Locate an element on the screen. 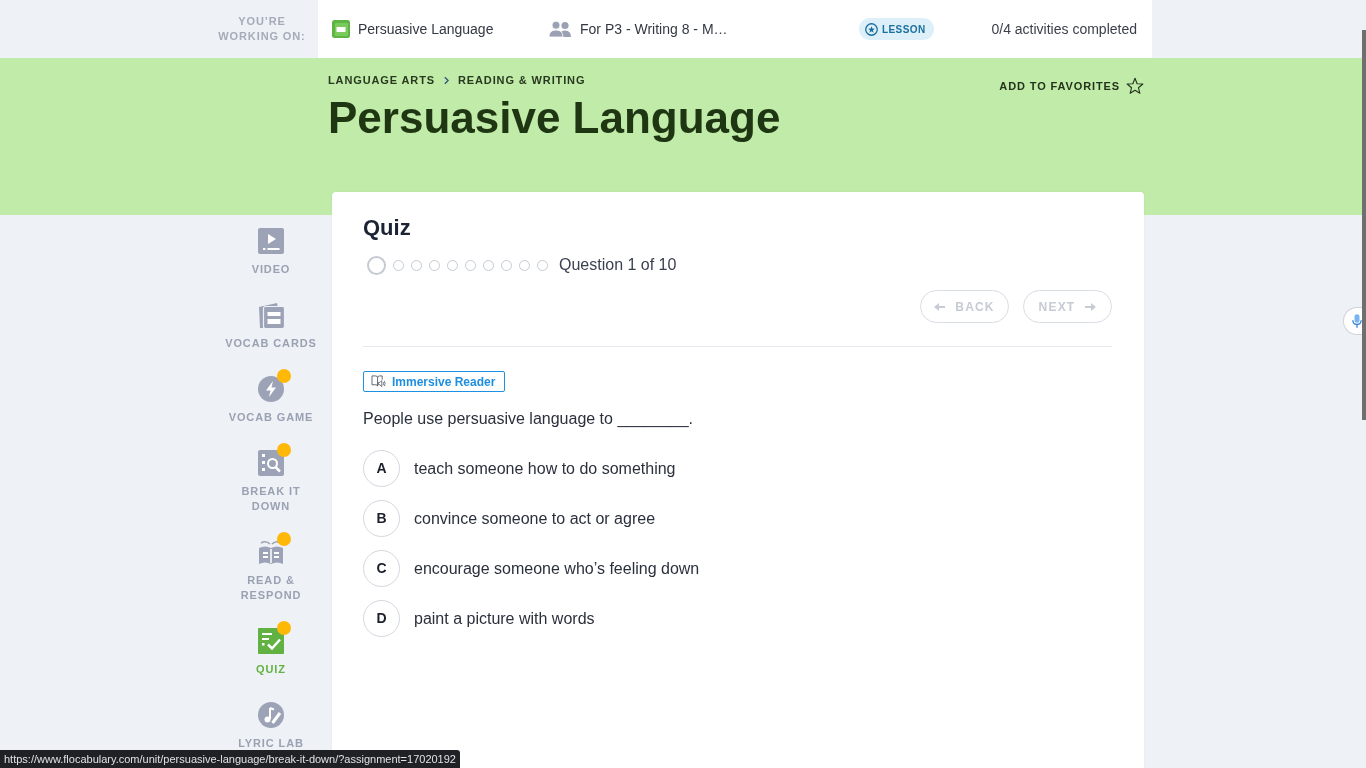 The image size is (1366, 768). question-counter: Question 1 of 10 is located at coordinates (618, 265).